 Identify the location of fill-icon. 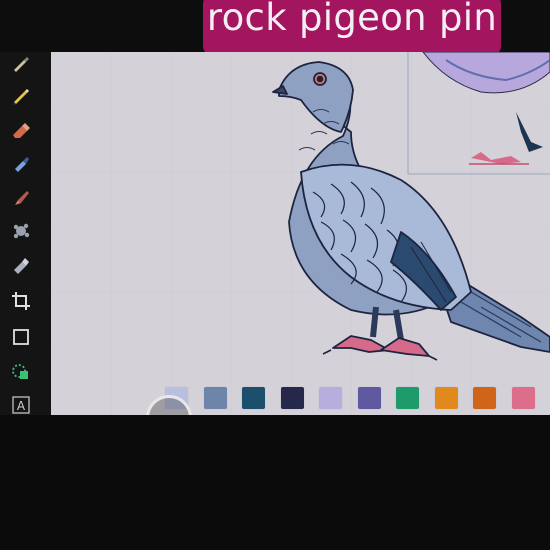
(21, 163).